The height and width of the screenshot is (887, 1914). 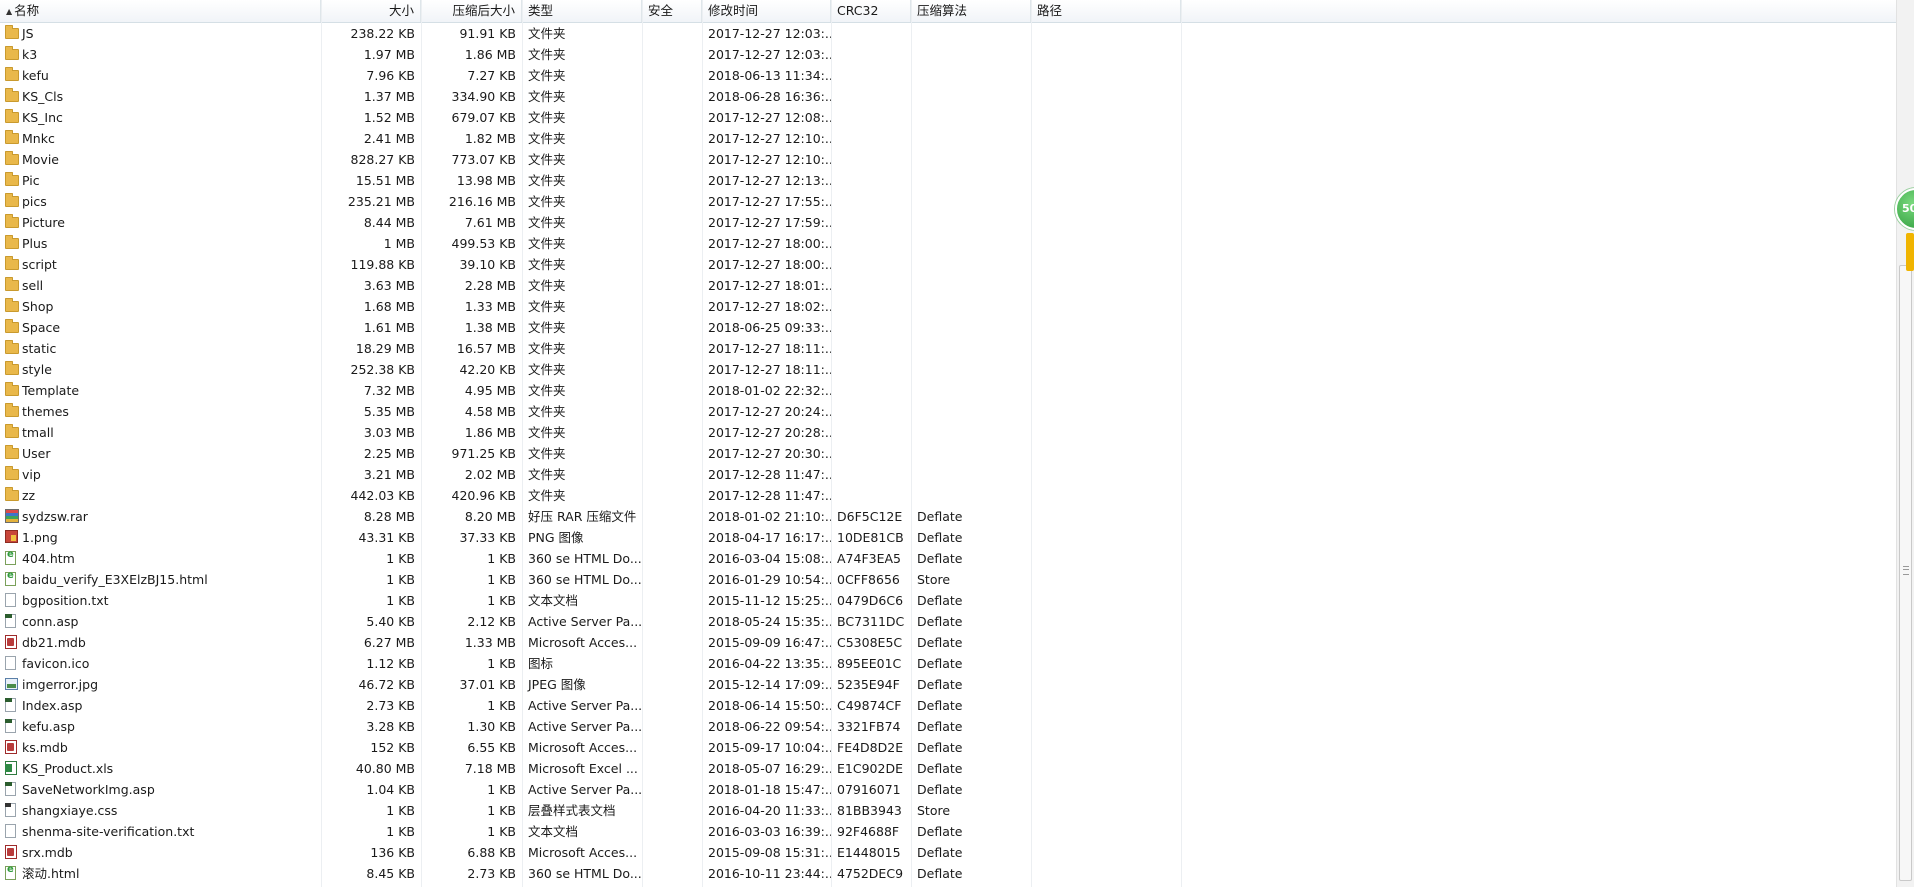 What do you see at coordinates (400, 600) in the screenshot?
I see `file-size: 1 KB` at bounding box center [400, 600].